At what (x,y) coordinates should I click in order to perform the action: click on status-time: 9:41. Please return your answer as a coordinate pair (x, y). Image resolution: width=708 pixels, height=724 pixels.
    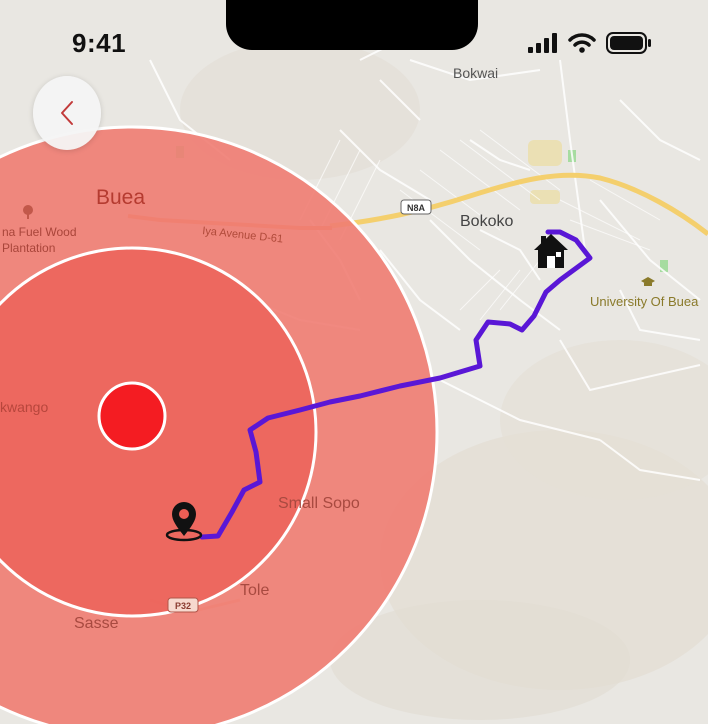
    Looking at the image, I should click on (99, 43).